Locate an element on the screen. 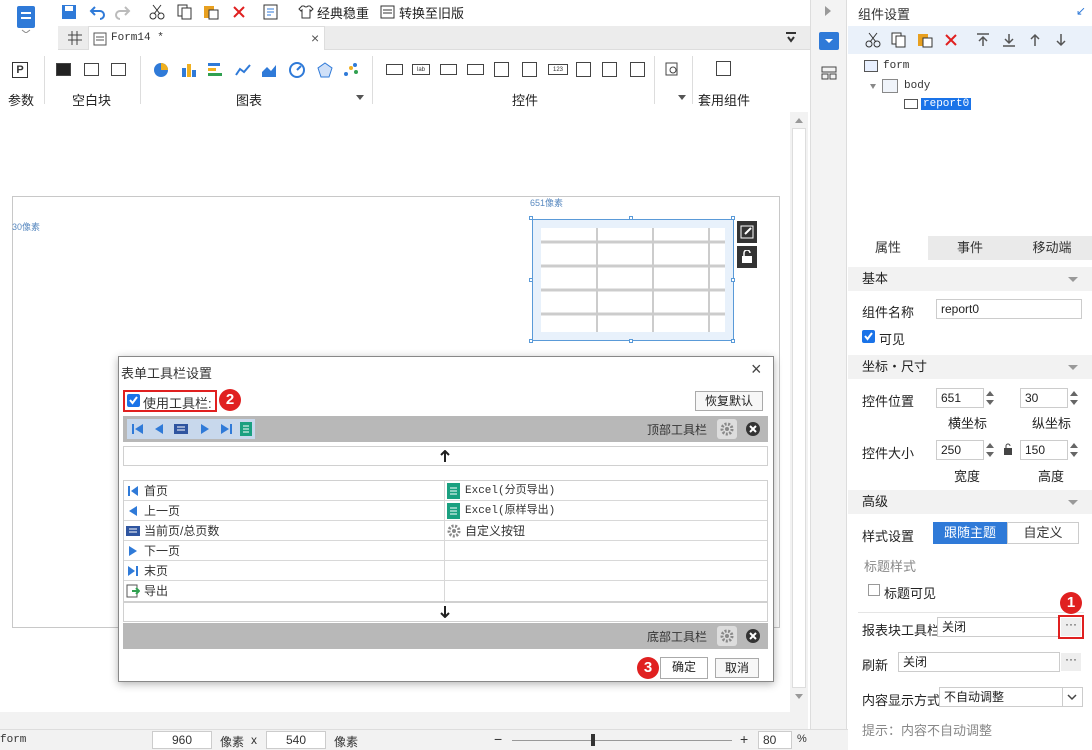 Image resolution: width=1092 pixels, height=750 pixels. checkbox-group-icon is located at coordinates (637, 69).